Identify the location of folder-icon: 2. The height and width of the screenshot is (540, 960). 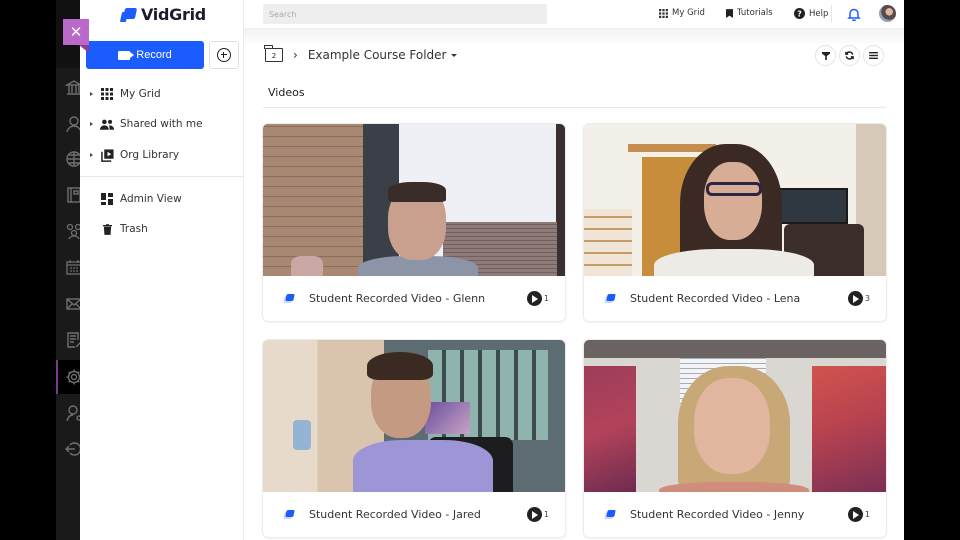
(273, 53).